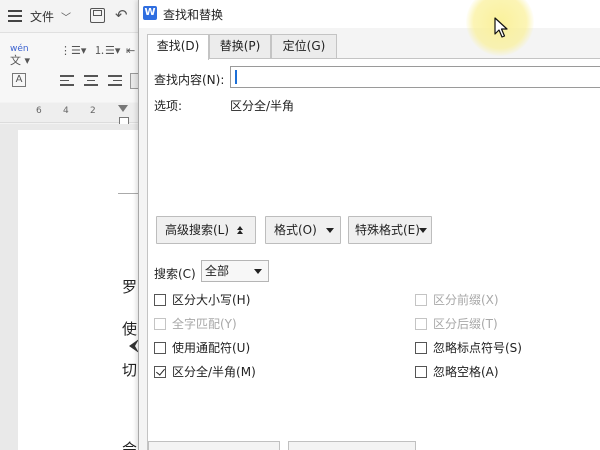  What do you see at coordinates (501, 27) in the screenshot?
I see `mouse-pointer-icon` at bounding box center [501, 27].